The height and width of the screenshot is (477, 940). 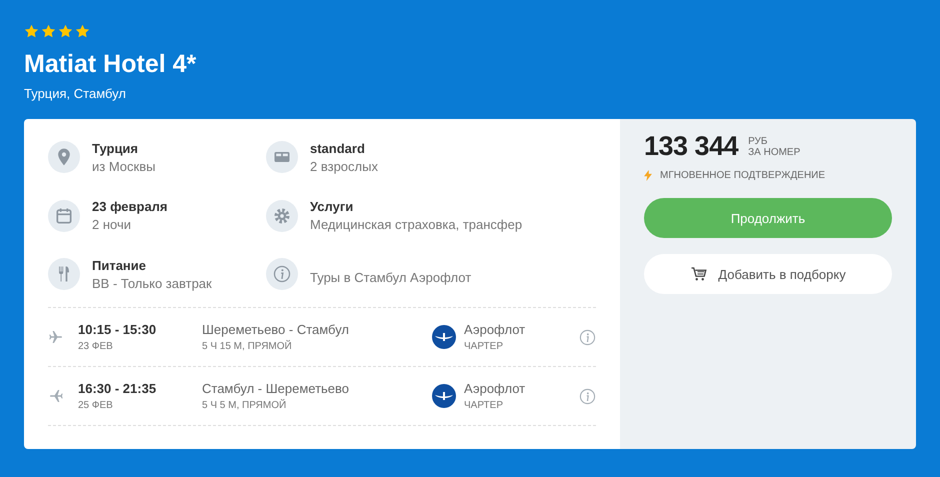 What do you see at coordinates (247, 346) in the screenshot?
I see `flight-duration: 5 Ч 15 М, ПРЯМОЙ` at bounding box center [247, 346].